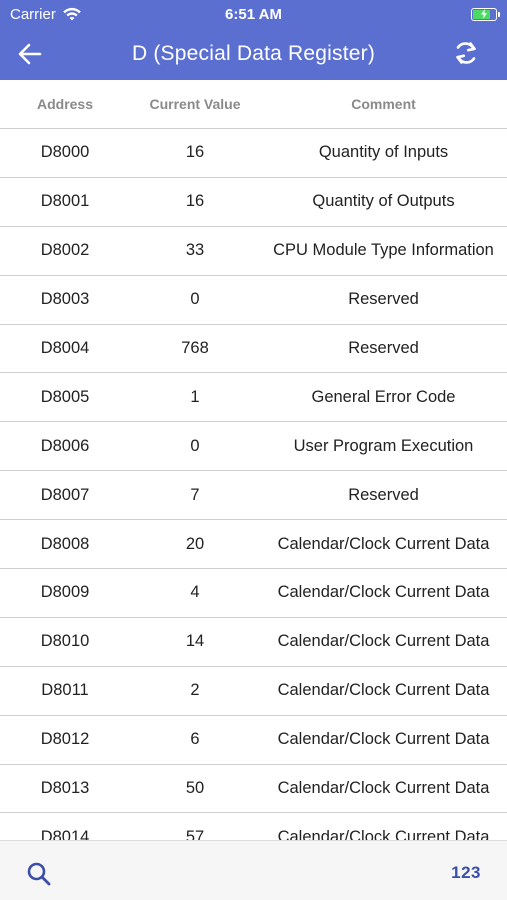 This screenshot has height=900, width=507. Describe the element at coordinates (195, 543) in the screenshot. I see `cell-current-value: 20` at that location.